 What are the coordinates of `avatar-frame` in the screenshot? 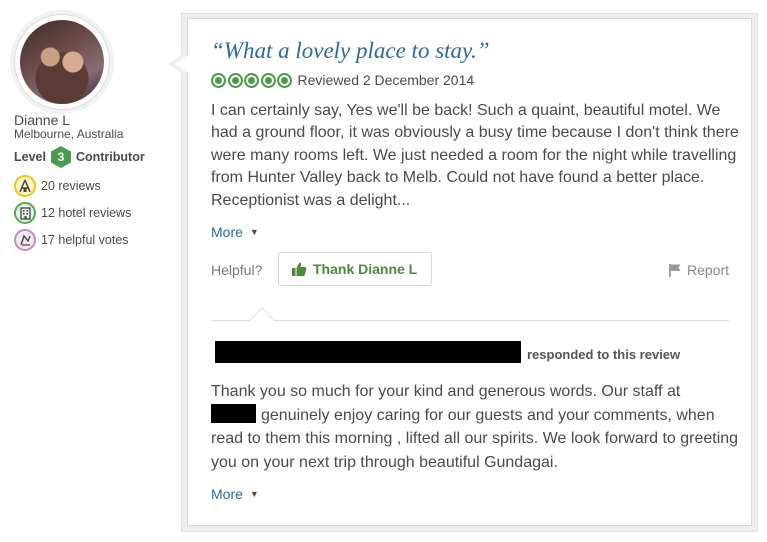 It's located at (62, 62).